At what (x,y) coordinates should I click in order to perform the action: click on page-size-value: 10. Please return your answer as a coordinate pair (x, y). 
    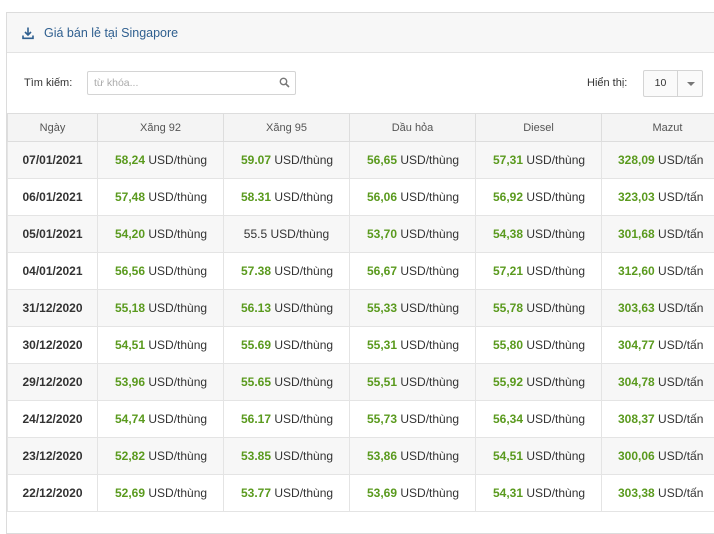
    Looking at the image, I should click on (660, 83).